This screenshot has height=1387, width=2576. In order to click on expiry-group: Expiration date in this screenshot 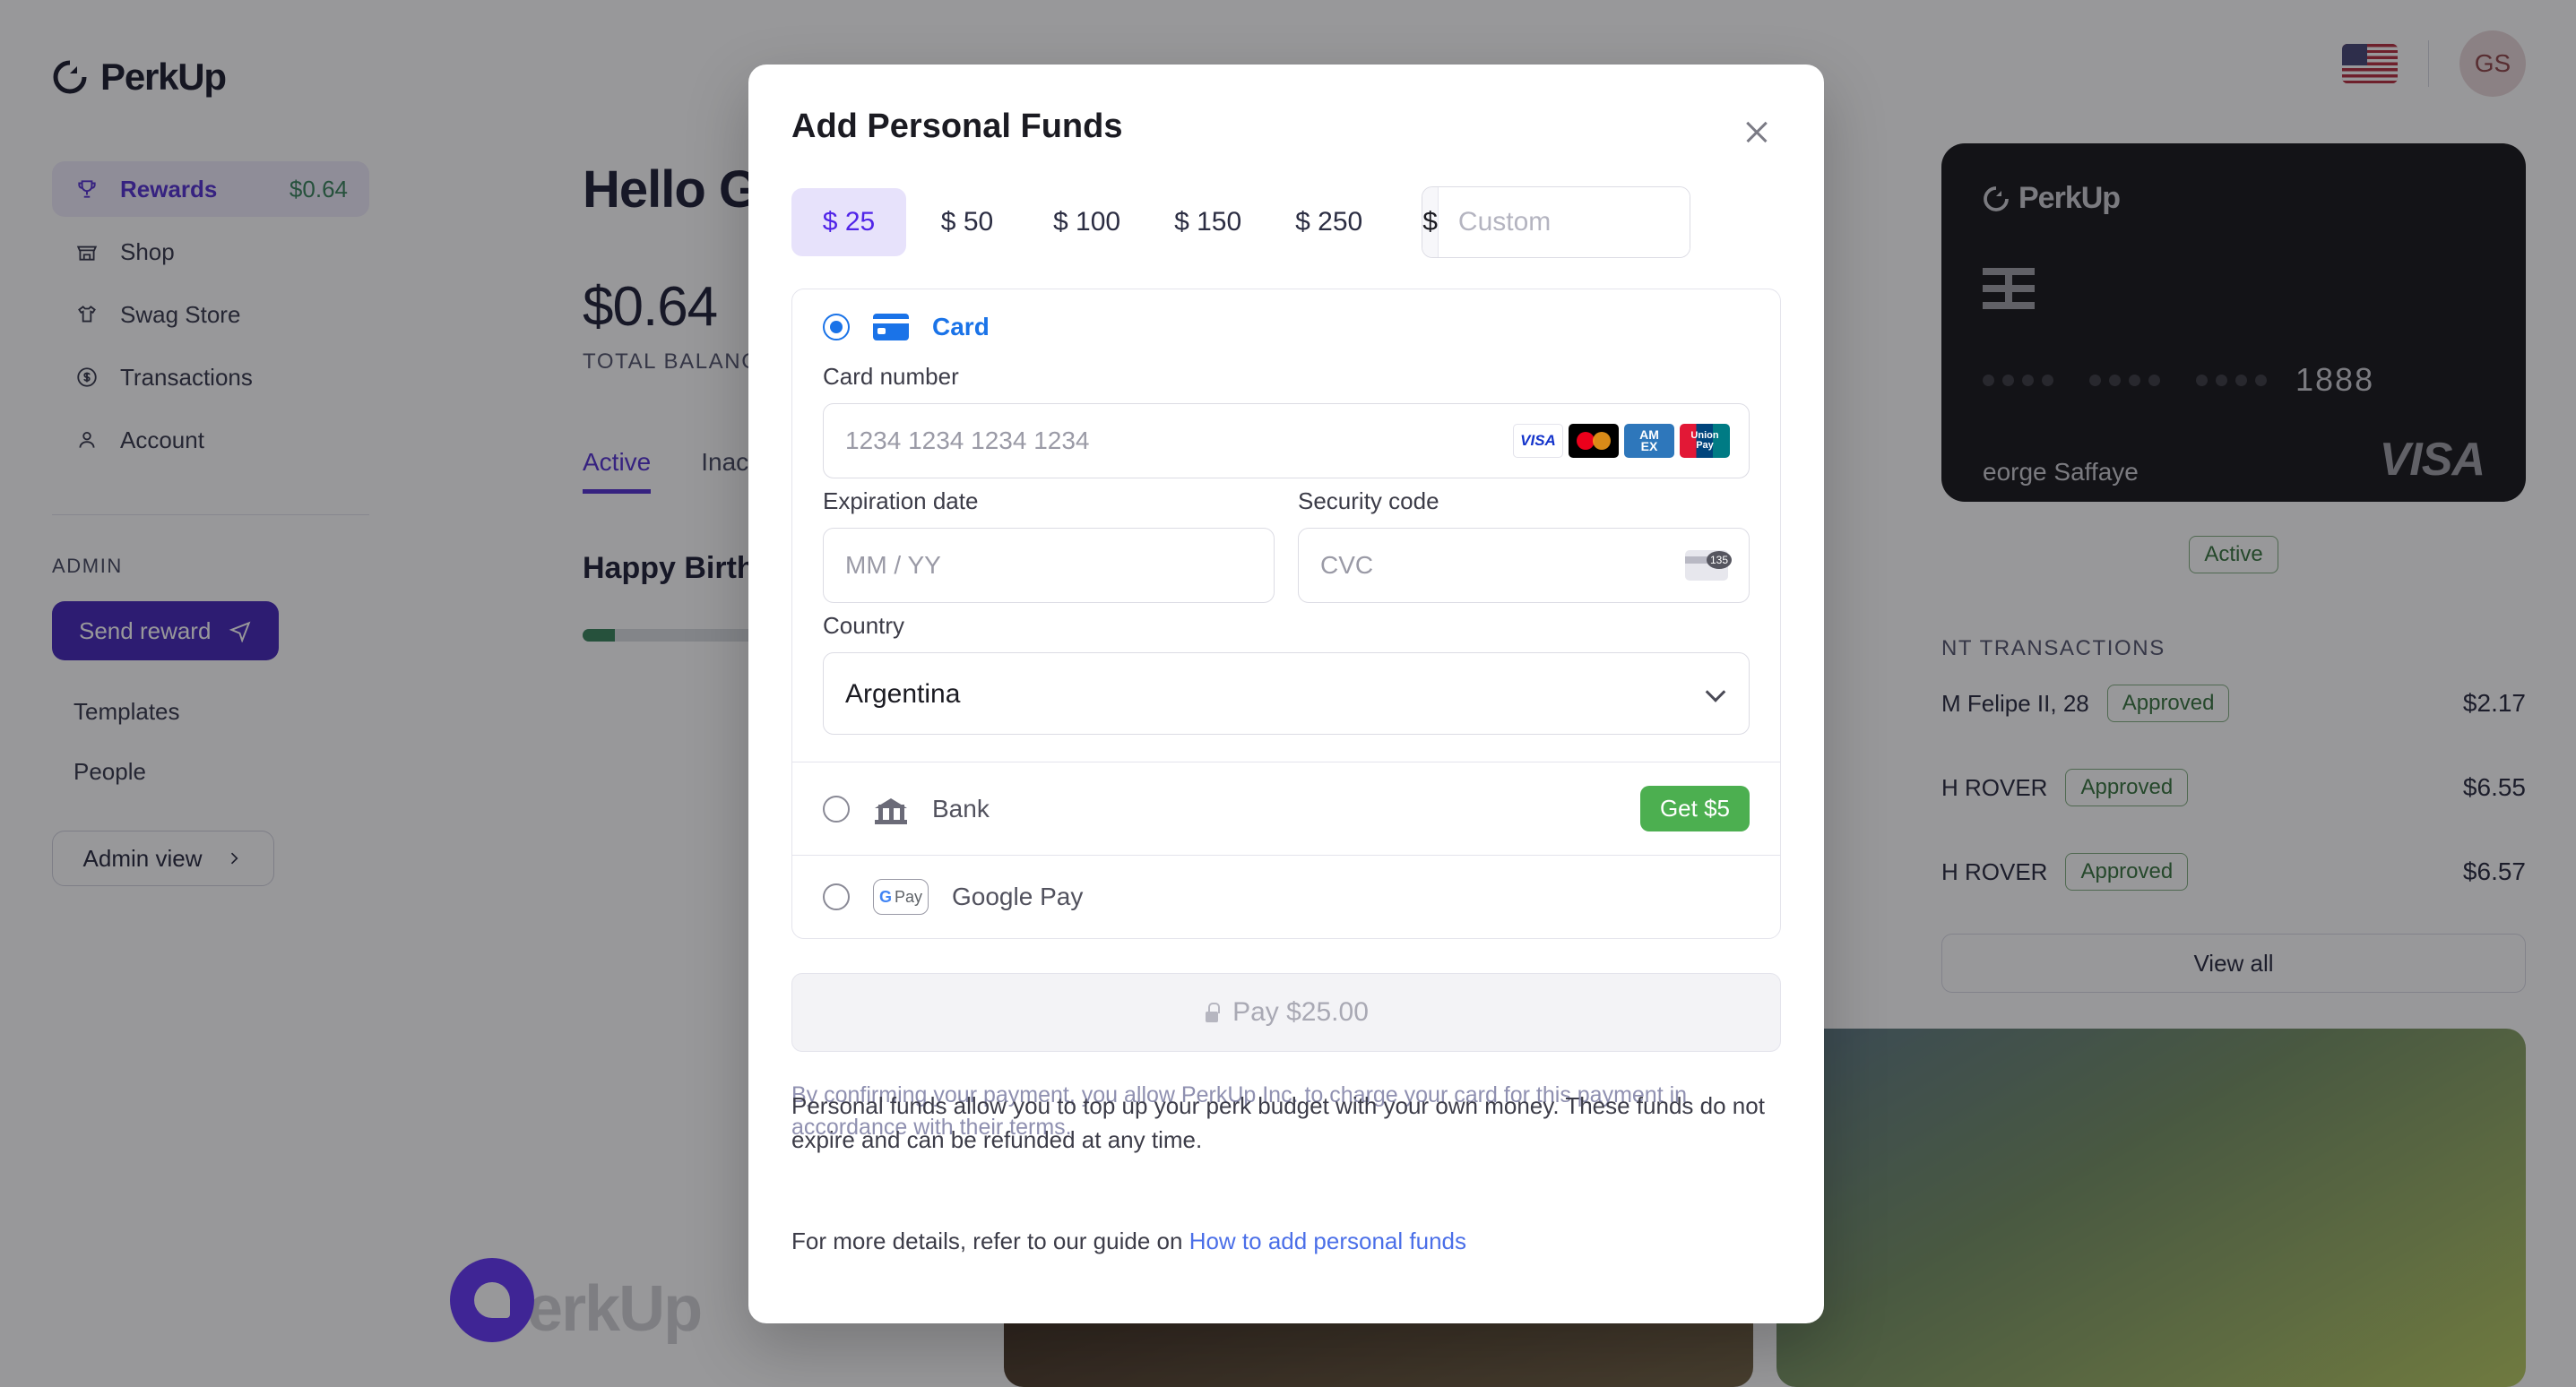, I will do `click(1049, 540)`.